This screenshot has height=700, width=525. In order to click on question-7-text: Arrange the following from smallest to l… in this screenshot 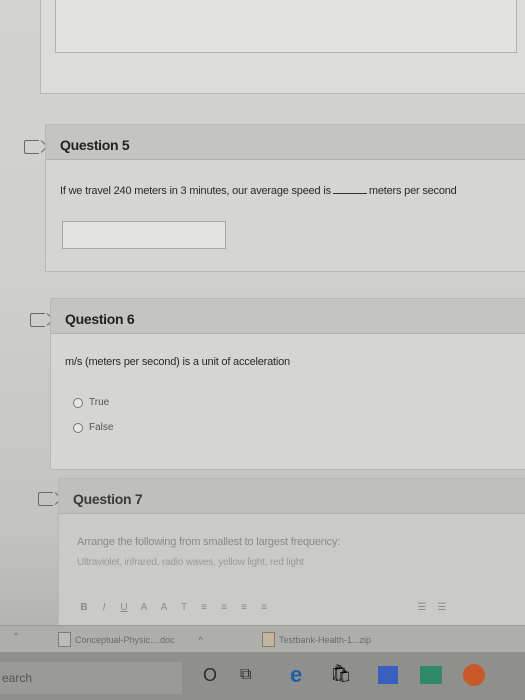, I will do `click(209, 542)`.